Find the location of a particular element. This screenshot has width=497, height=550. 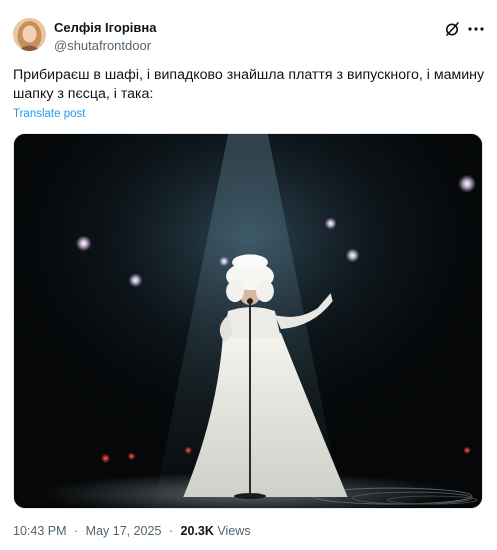

more-horizontal-icon is located at coordinates (476, 29).